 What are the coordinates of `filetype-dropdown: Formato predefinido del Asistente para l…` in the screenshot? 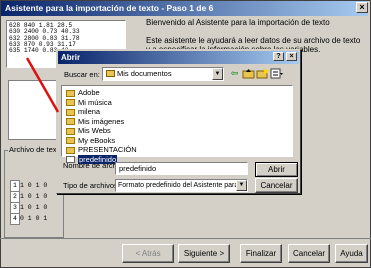 It's located at (181, 185).